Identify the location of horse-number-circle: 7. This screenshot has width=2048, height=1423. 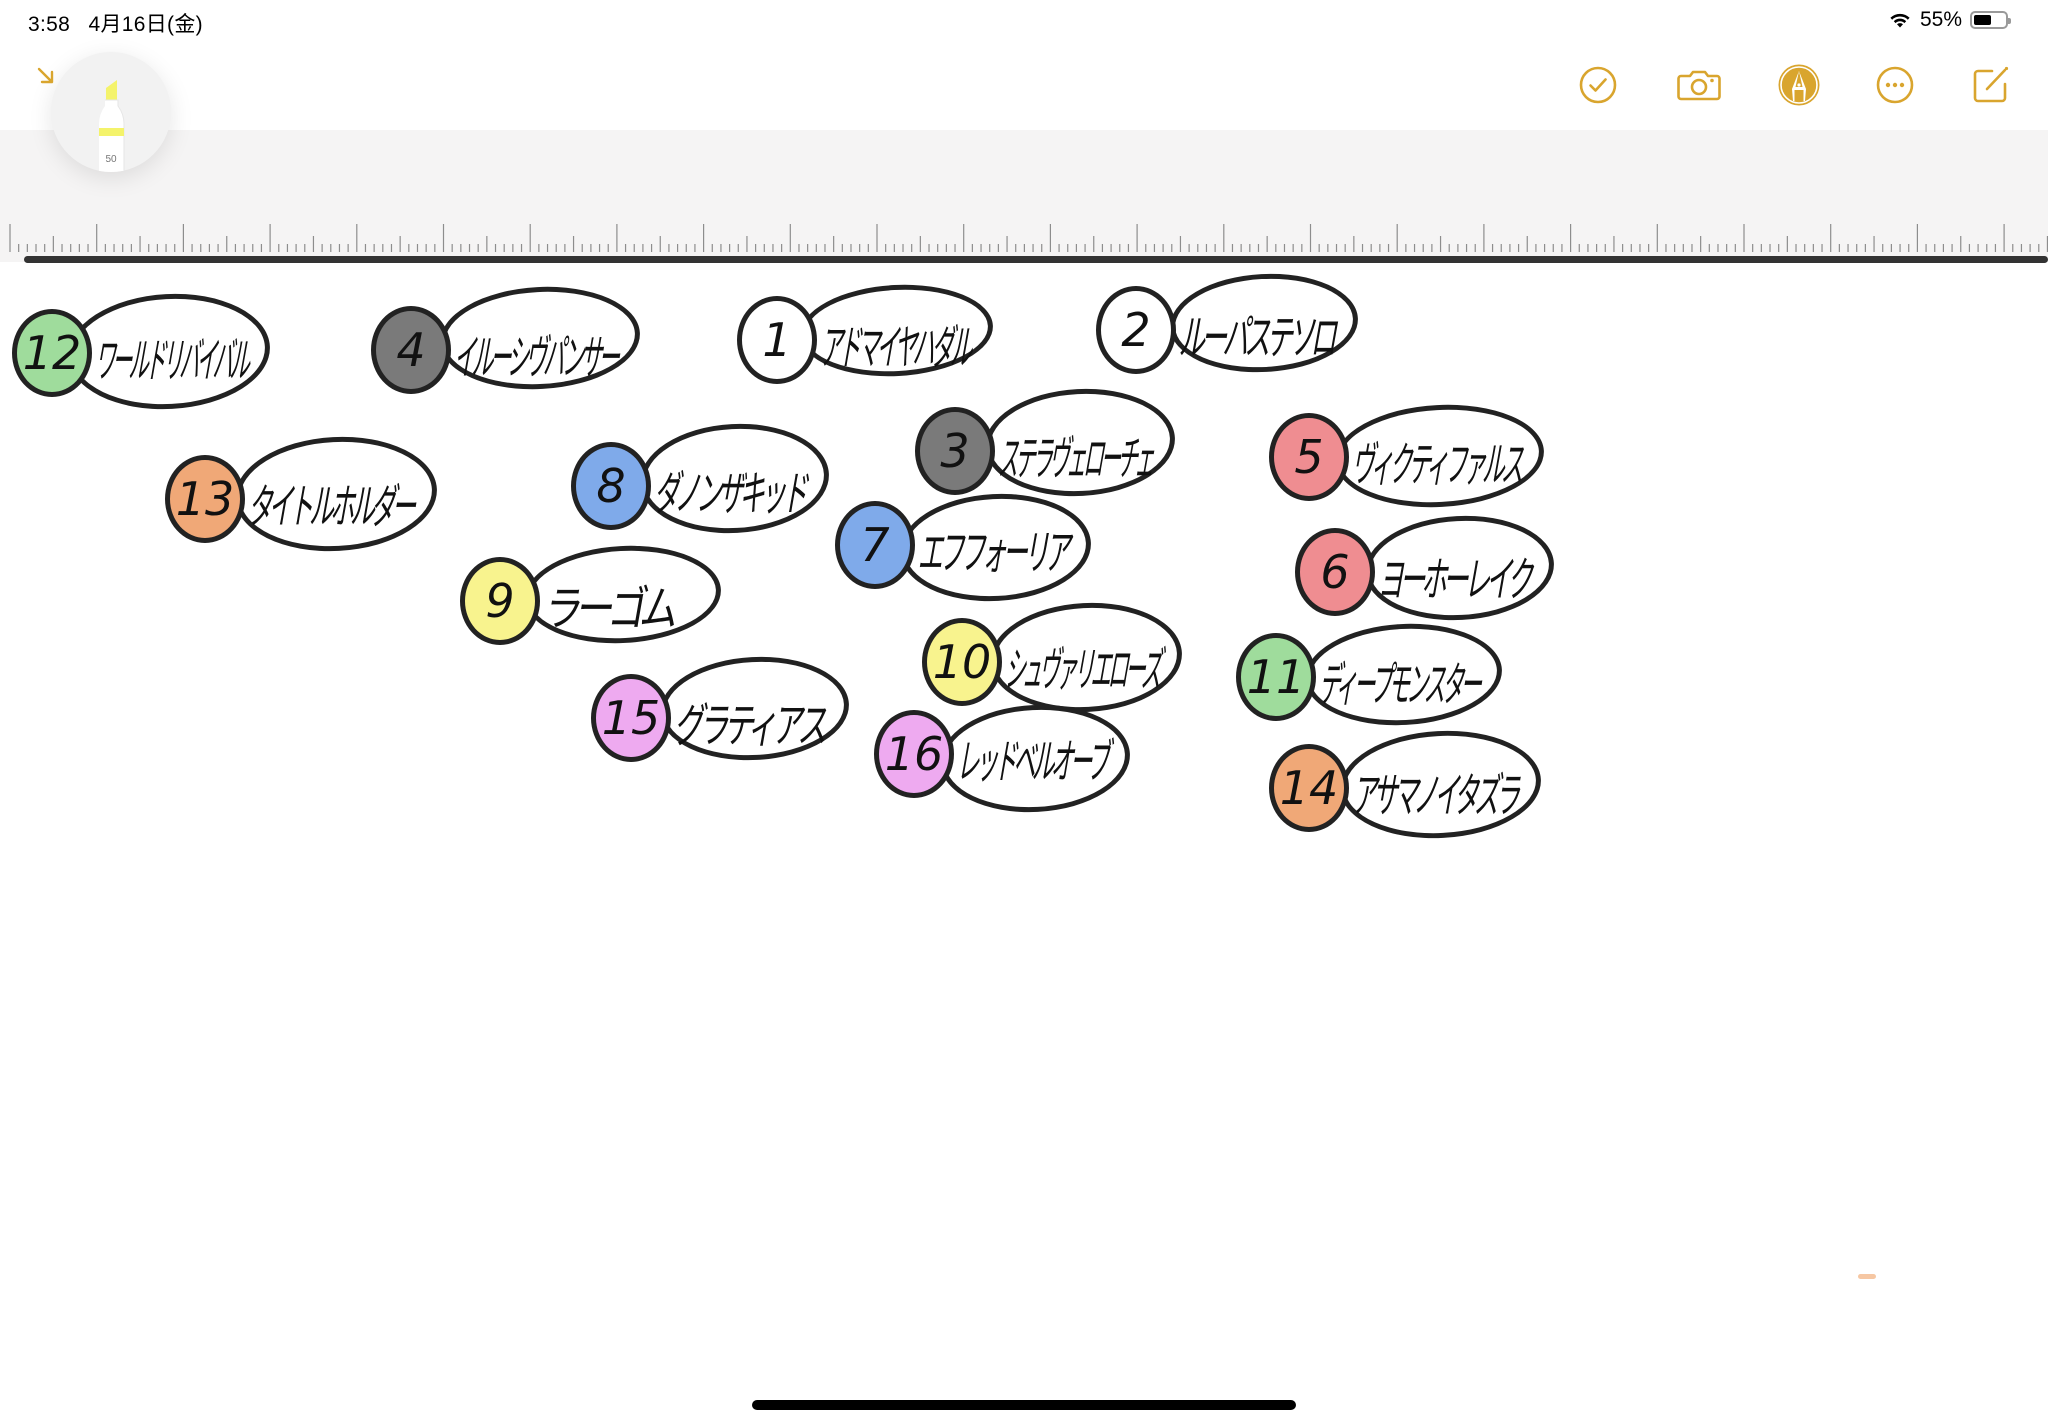
(875, 545).